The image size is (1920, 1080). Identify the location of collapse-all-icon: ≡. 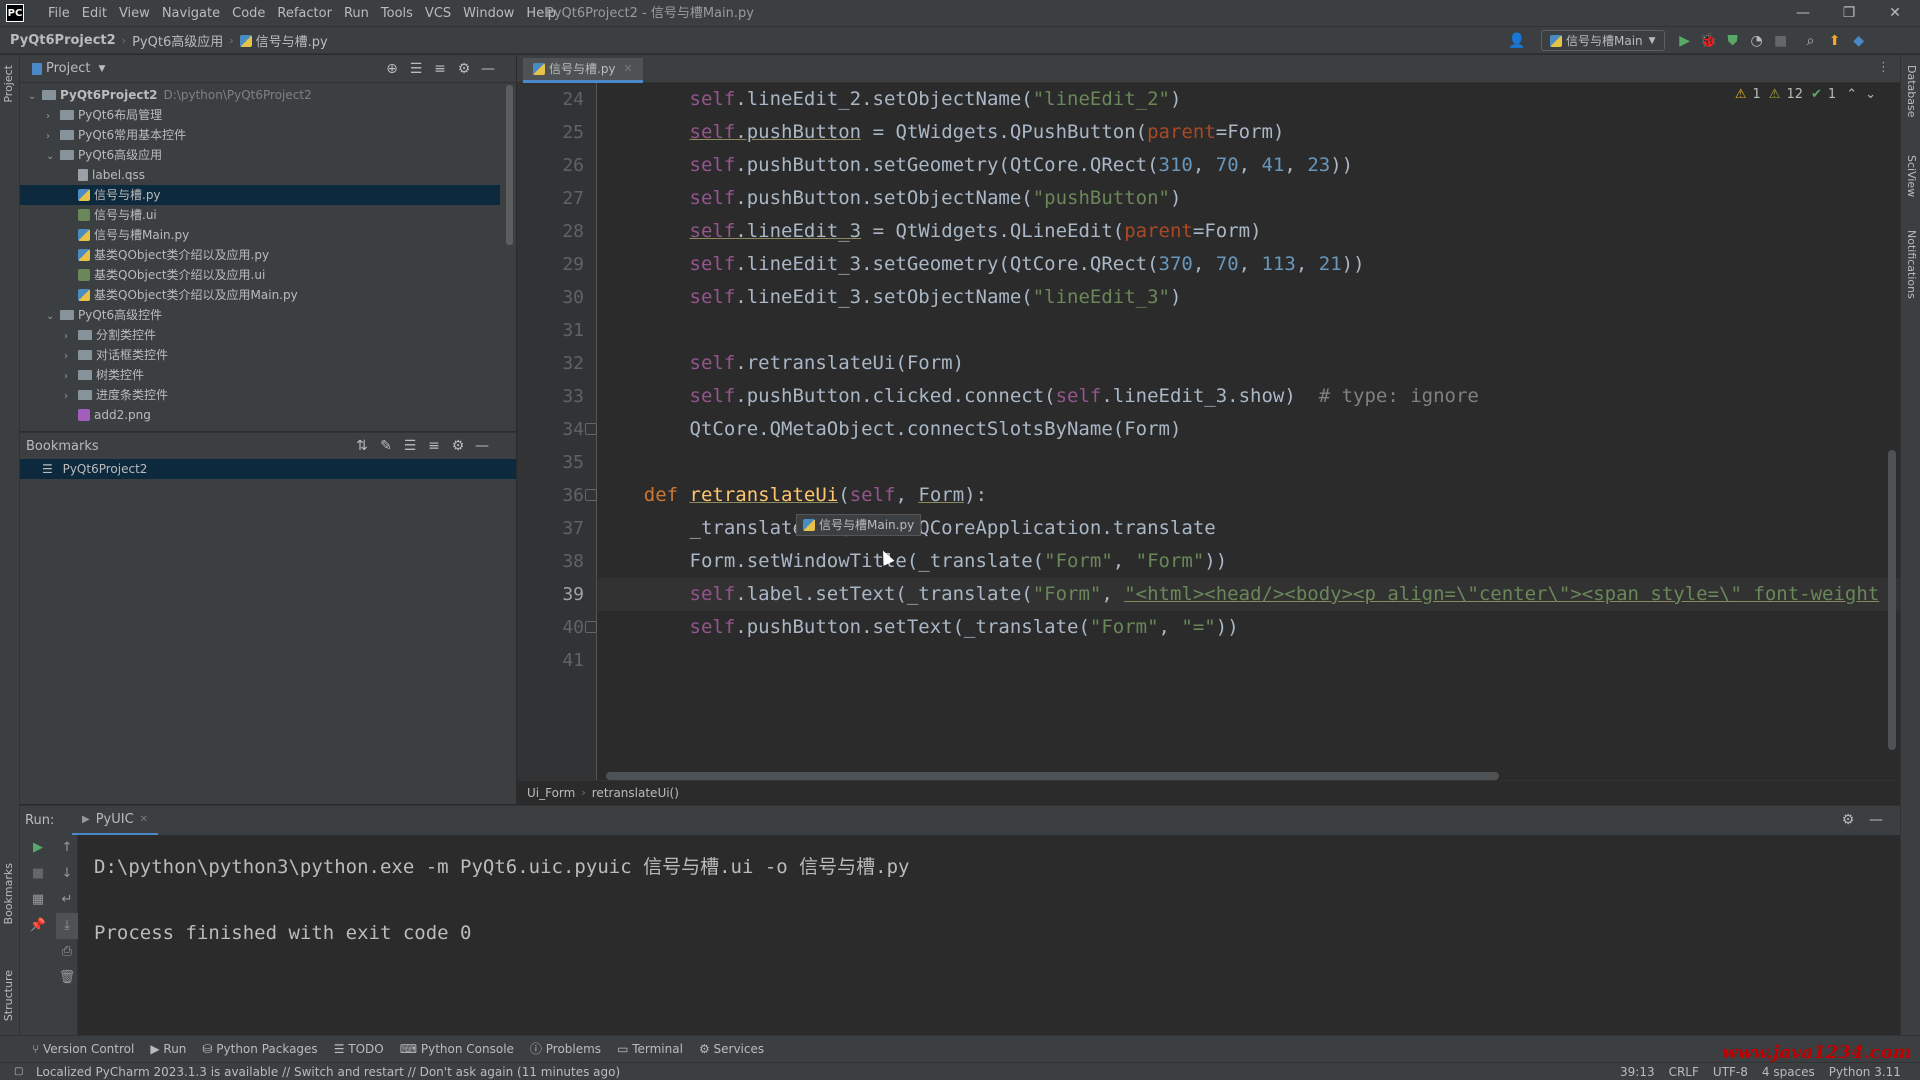
(440, 69).